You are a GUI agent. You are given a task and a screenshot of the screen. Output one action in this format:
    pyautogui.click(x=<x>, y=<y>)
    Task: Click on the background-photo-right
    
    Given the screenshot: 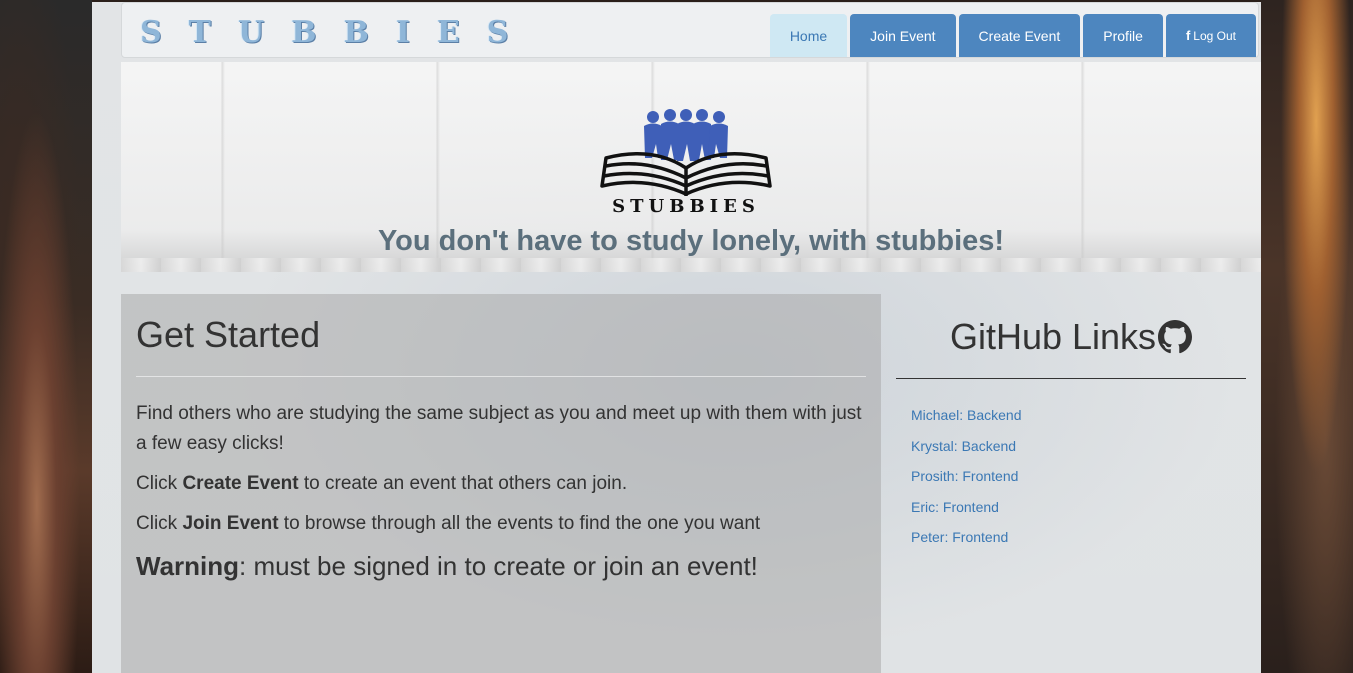 What is the action you would take?
    pyautogui.click(x=1307, y=336)
    